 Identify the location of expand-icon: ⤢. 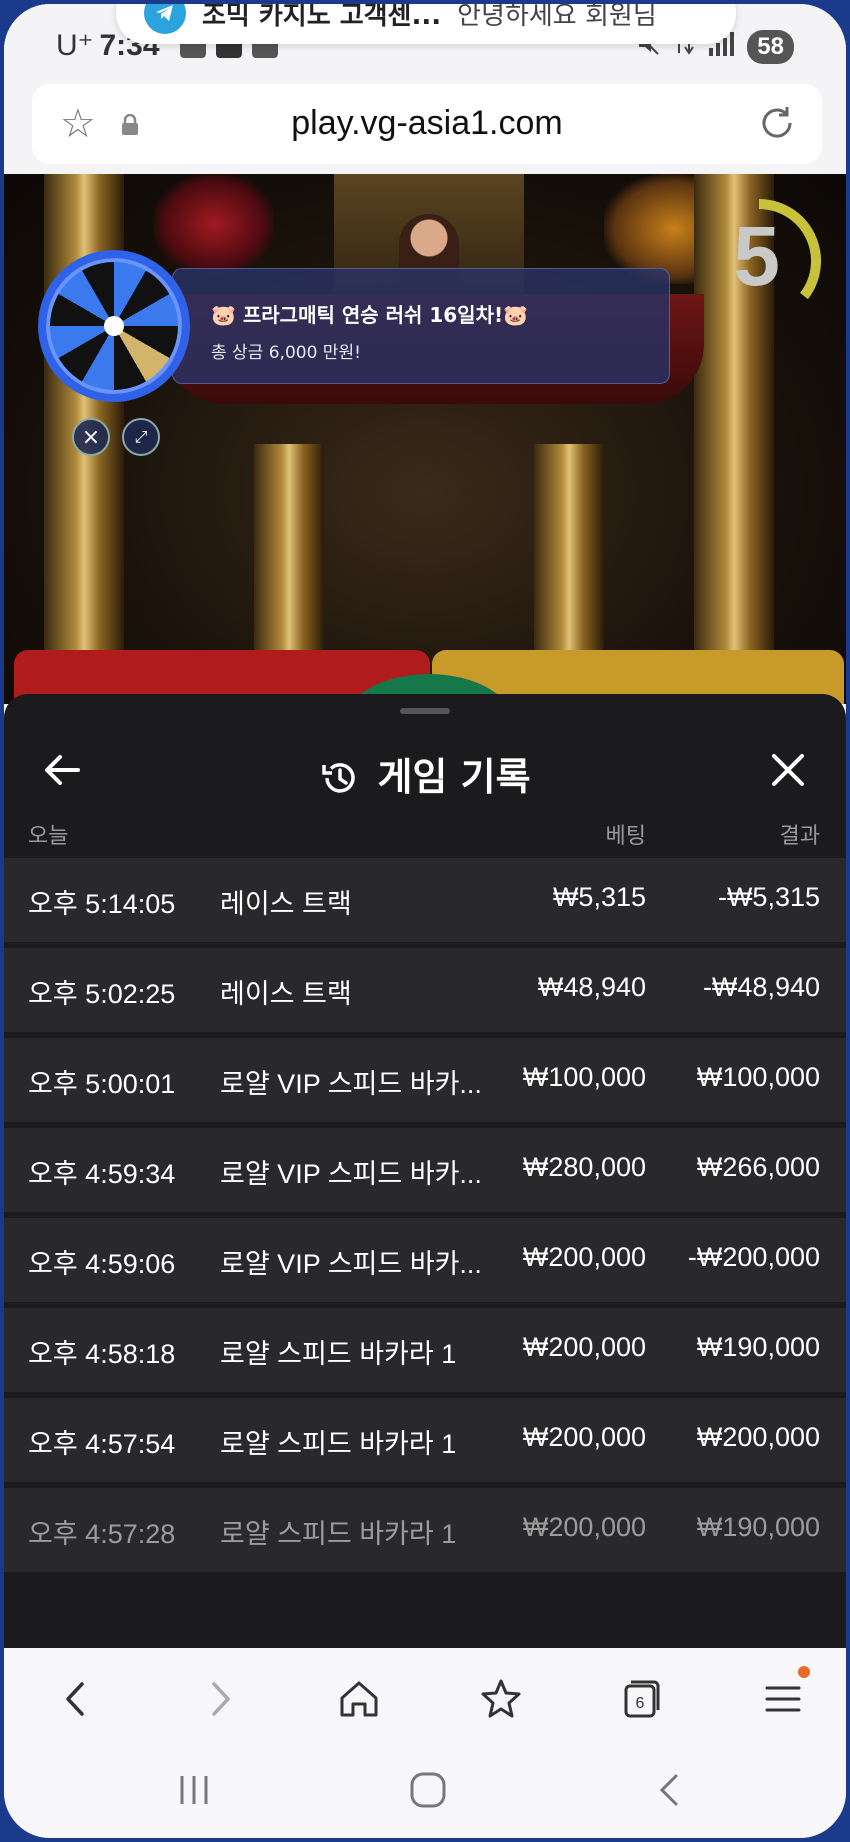
(141, 437).